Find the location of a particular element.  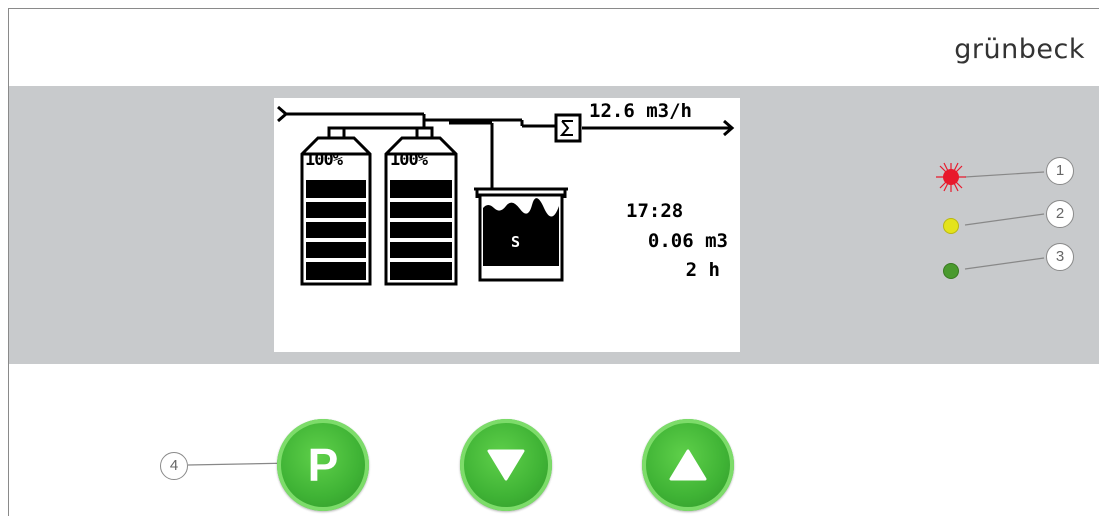

down-button is located at coordinates (506, 465).